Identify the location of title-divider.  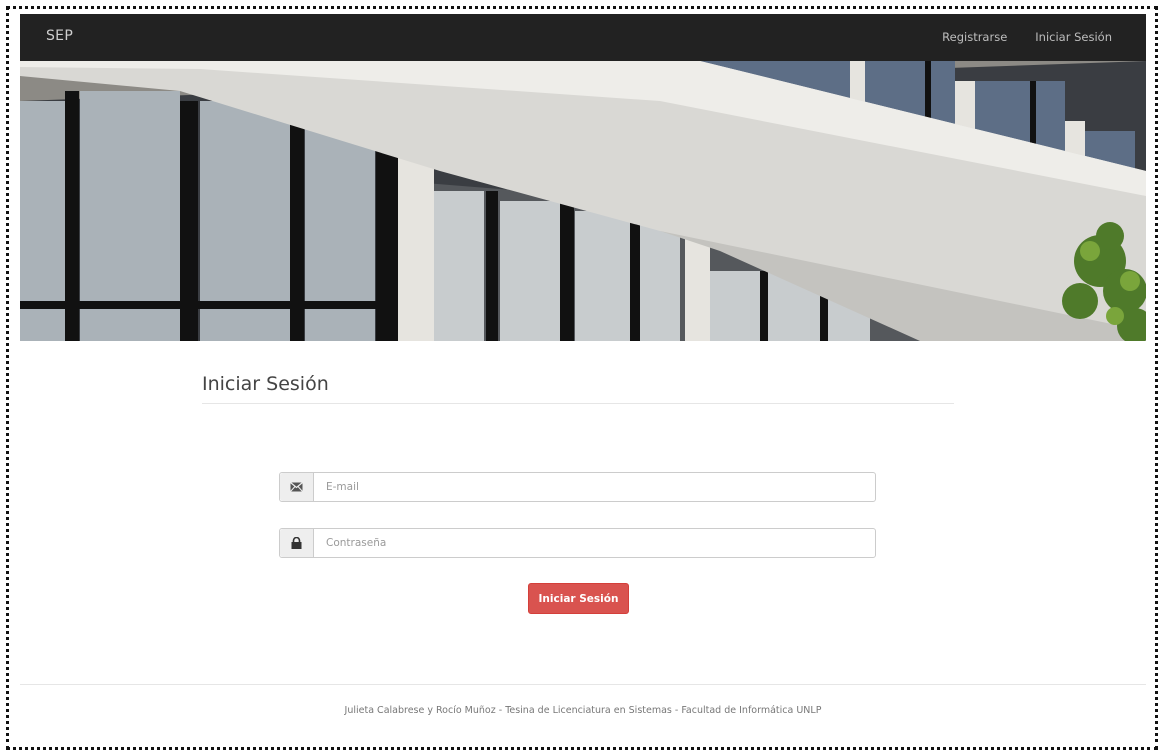
(578, 403).